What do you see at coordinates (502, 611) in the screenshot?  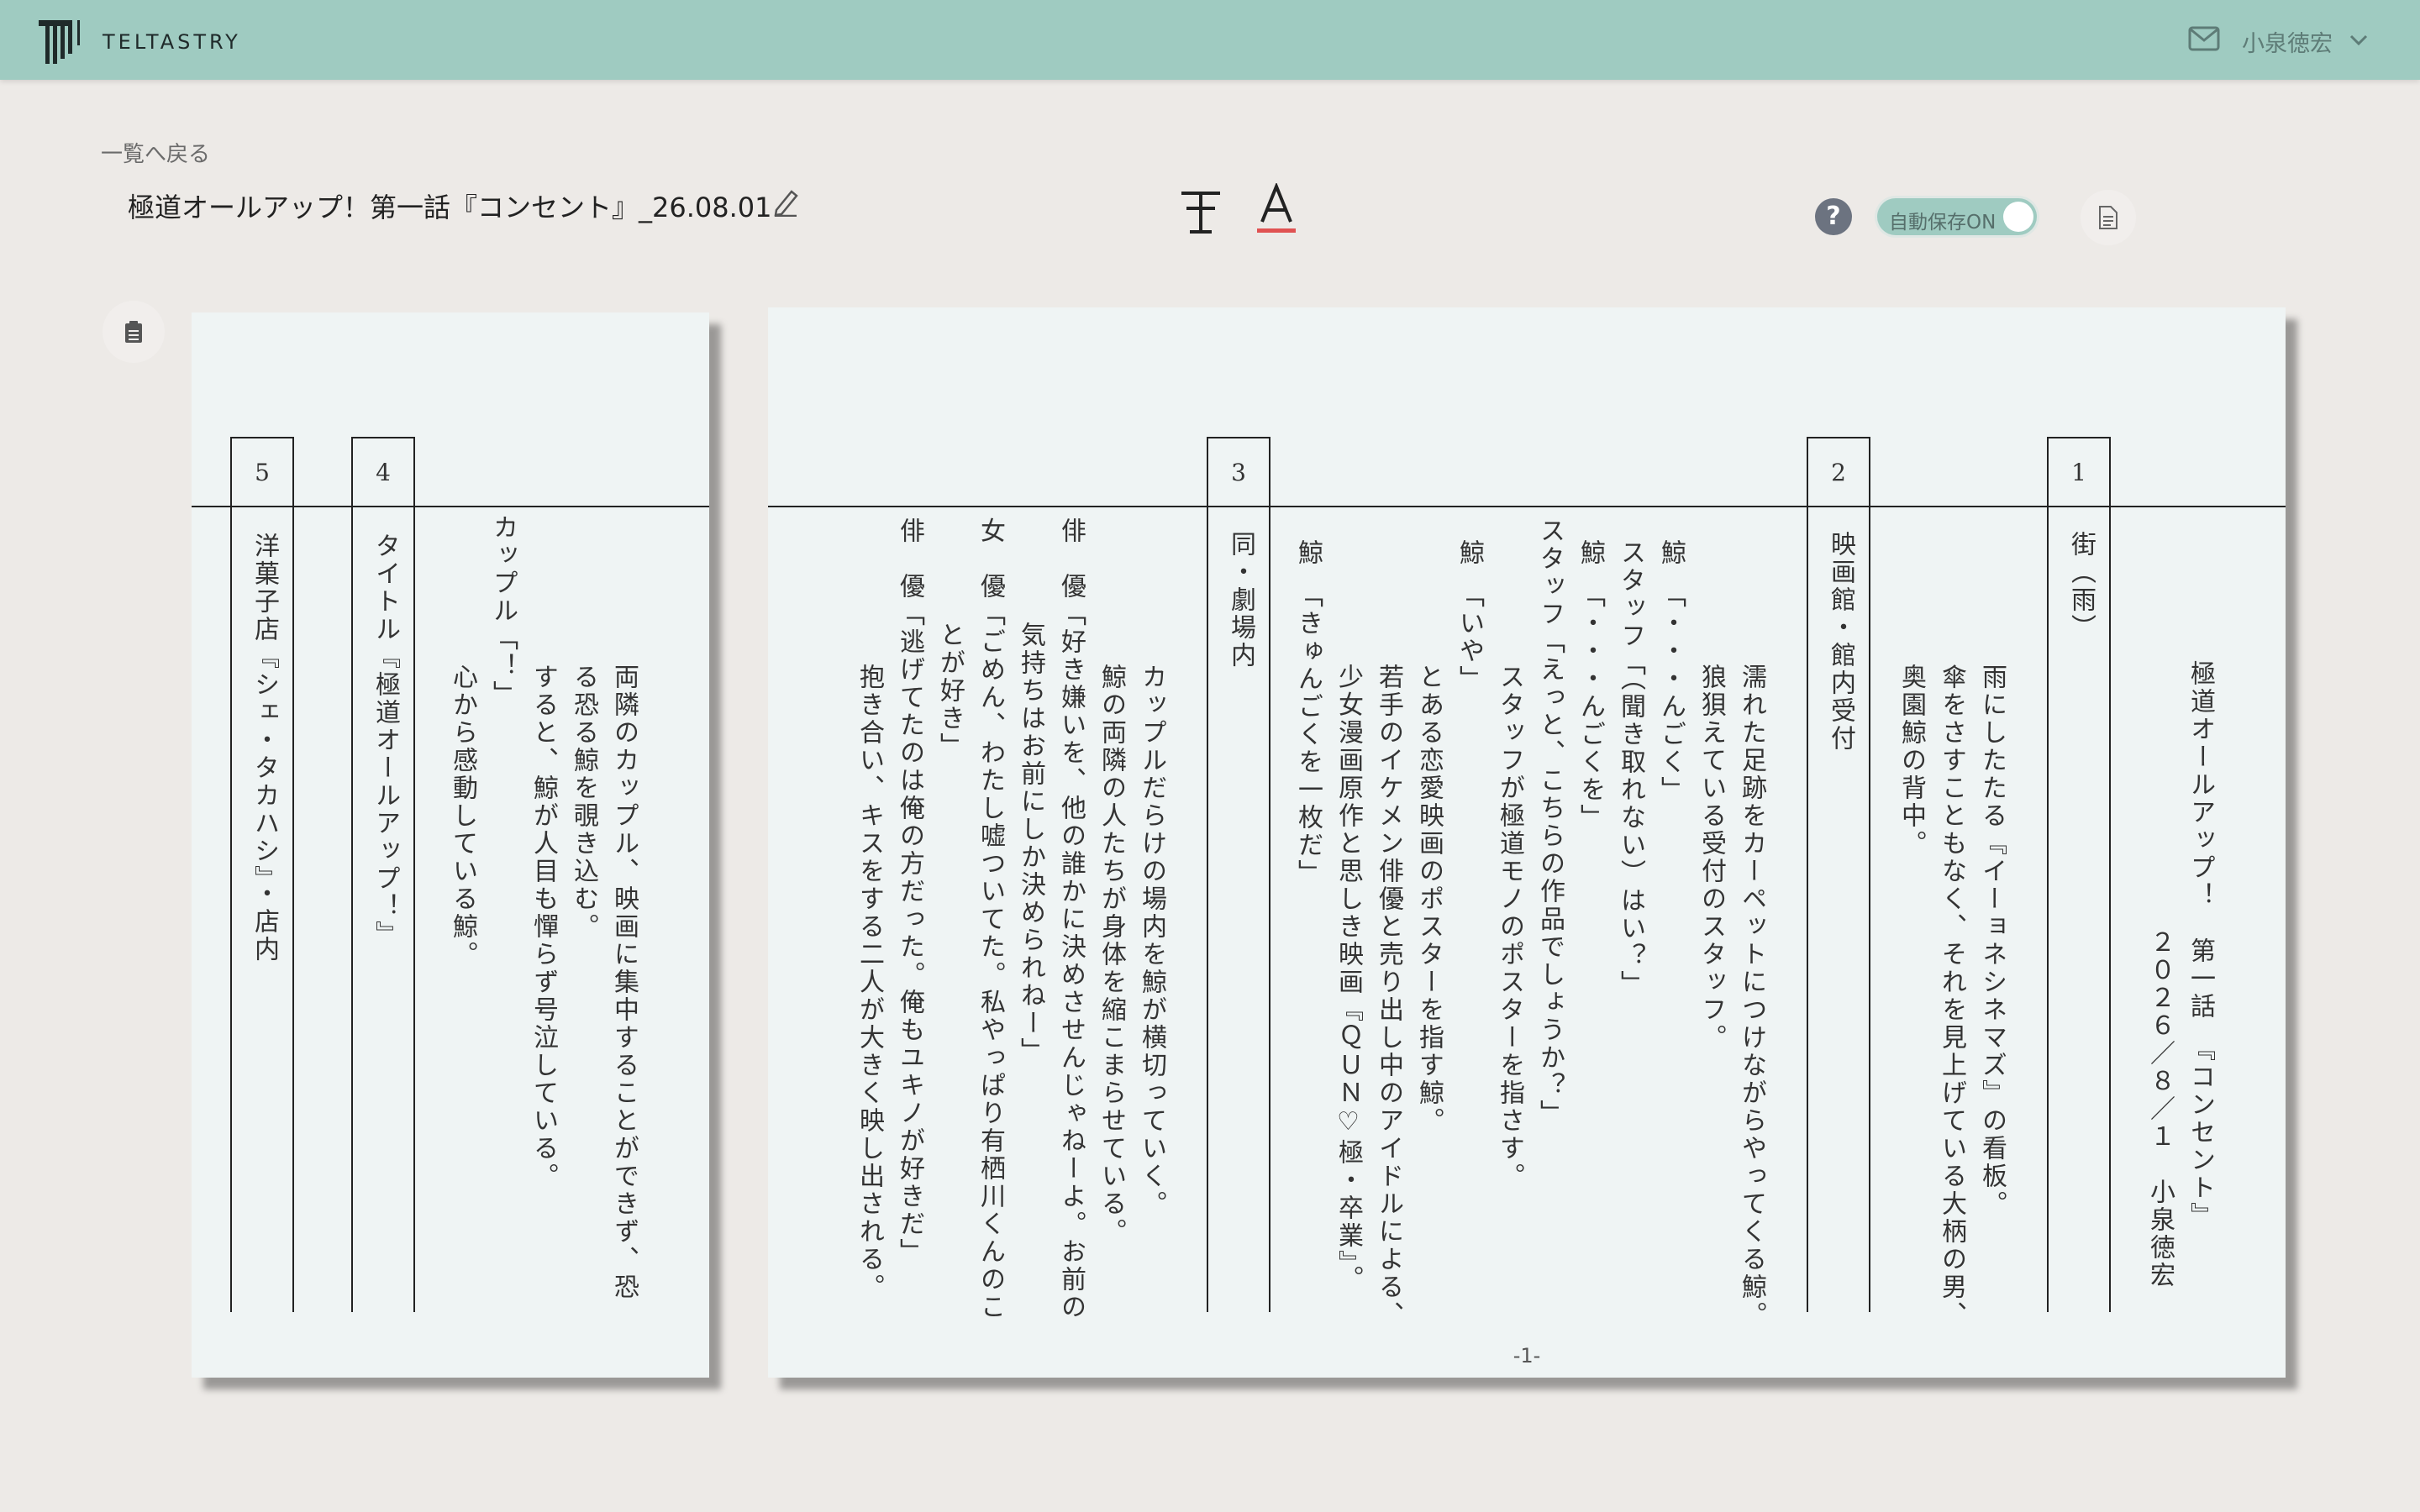 I see `script-line: カップル「！」` at bounding box center [502, 611].